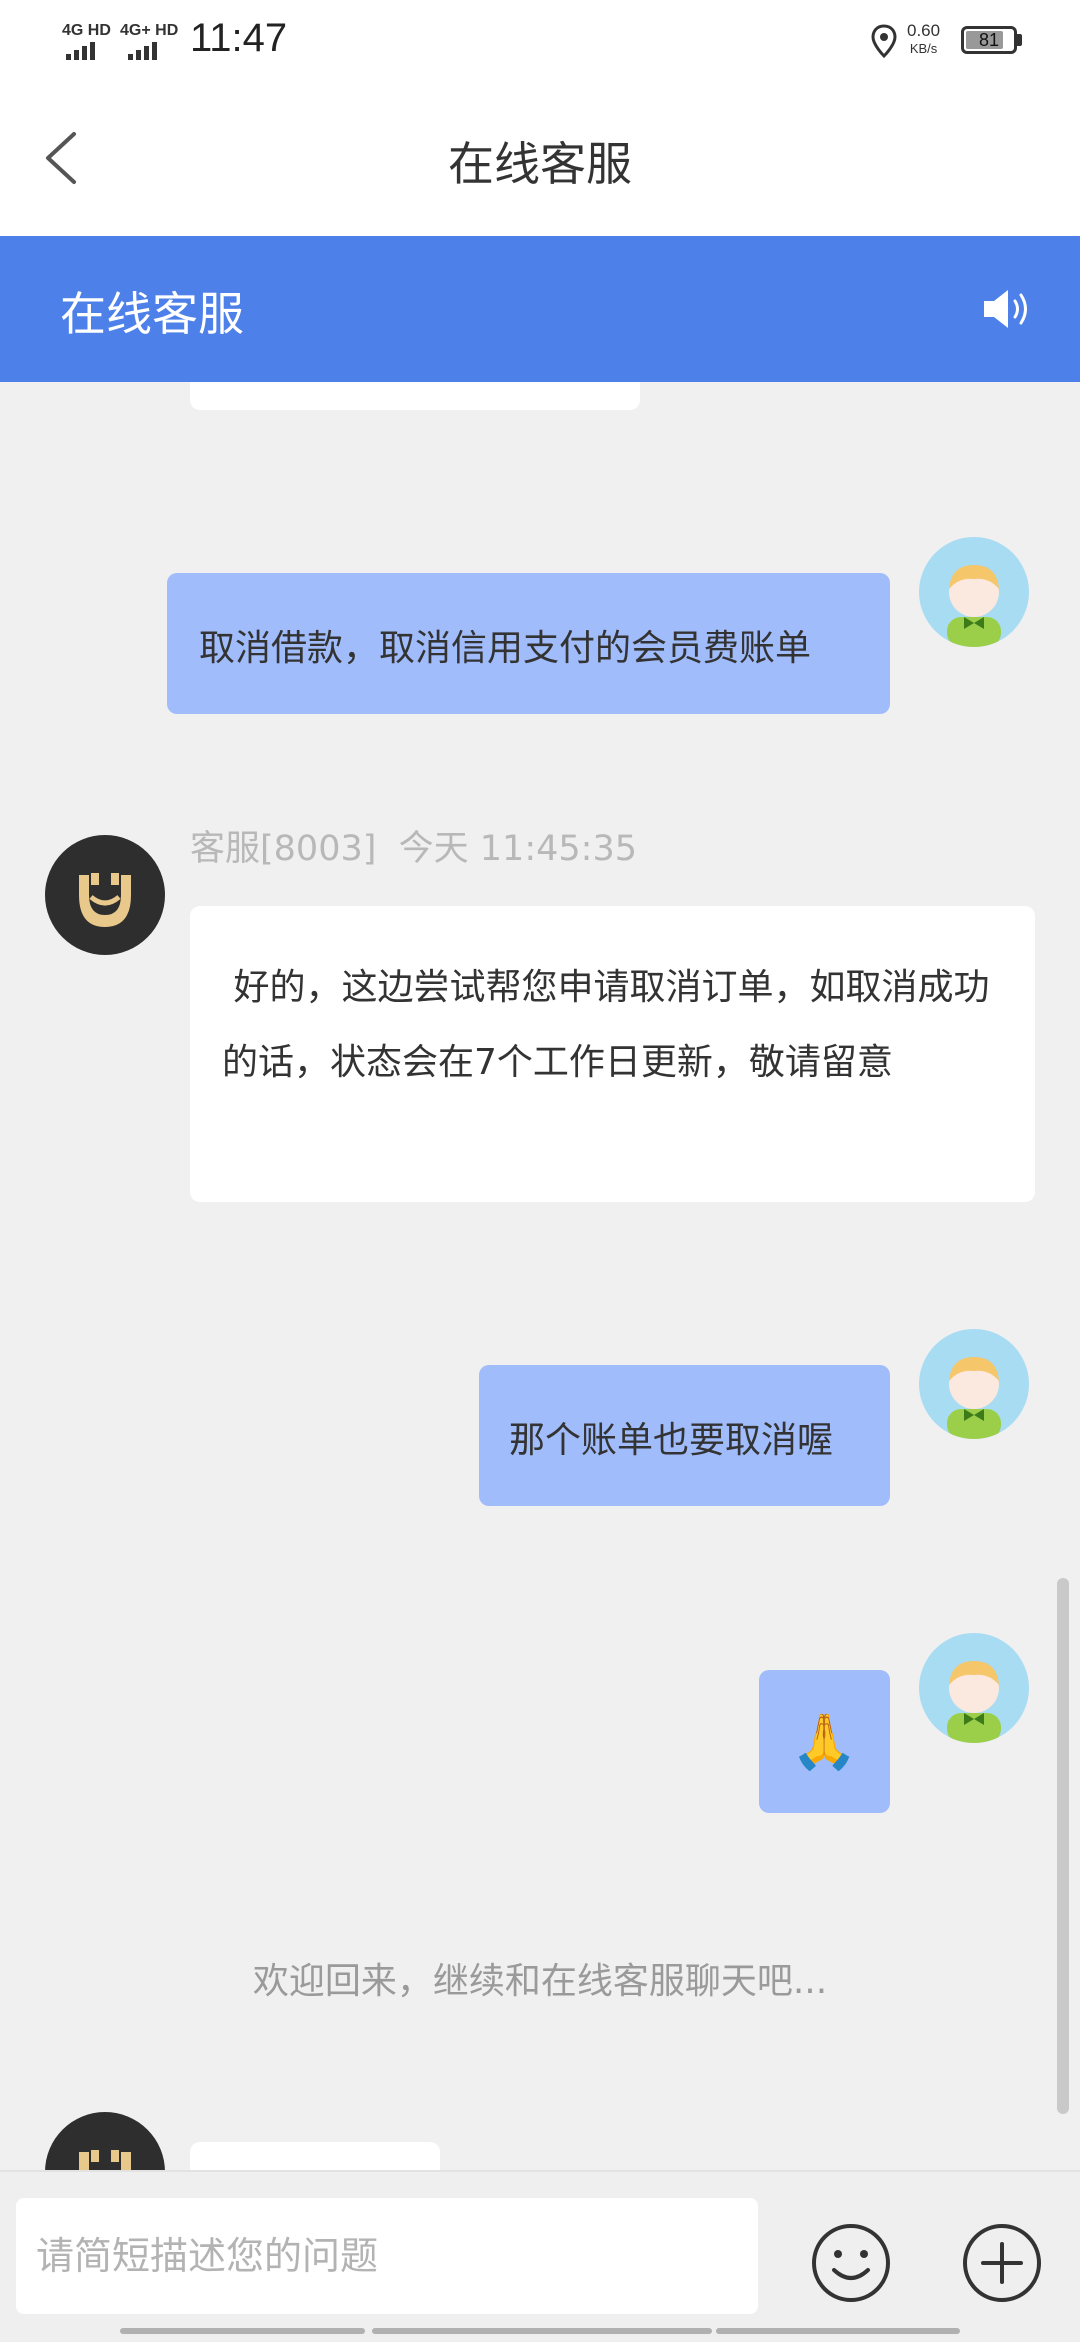 The width and height of the screenshot is (1080, 2342). What do you see at coordinates (505, 648) in the screenshot?
I see `message-text: 取消借款，取消信用支付的会员费账单` at bounding box center [505, 648].